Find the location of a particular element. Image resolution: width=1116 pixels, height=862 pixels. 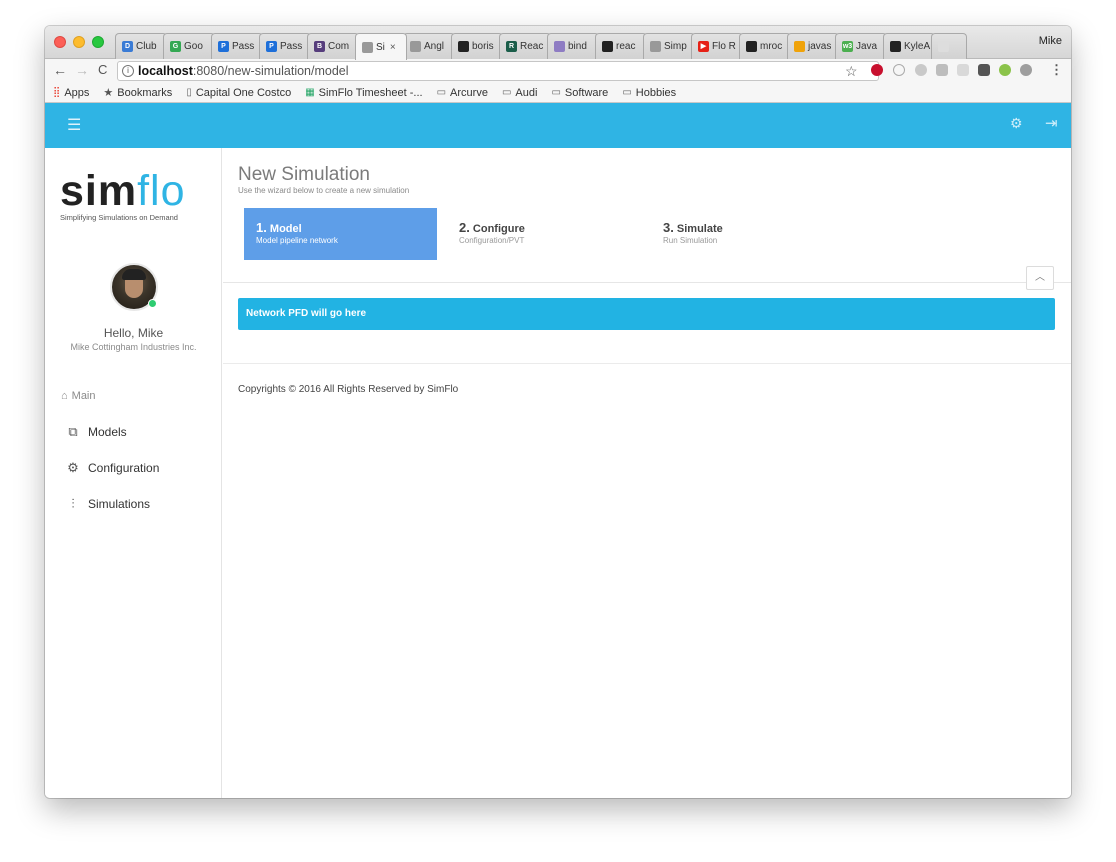

bookmark-star-icon: ☆ is located at coordinates (851, 71).